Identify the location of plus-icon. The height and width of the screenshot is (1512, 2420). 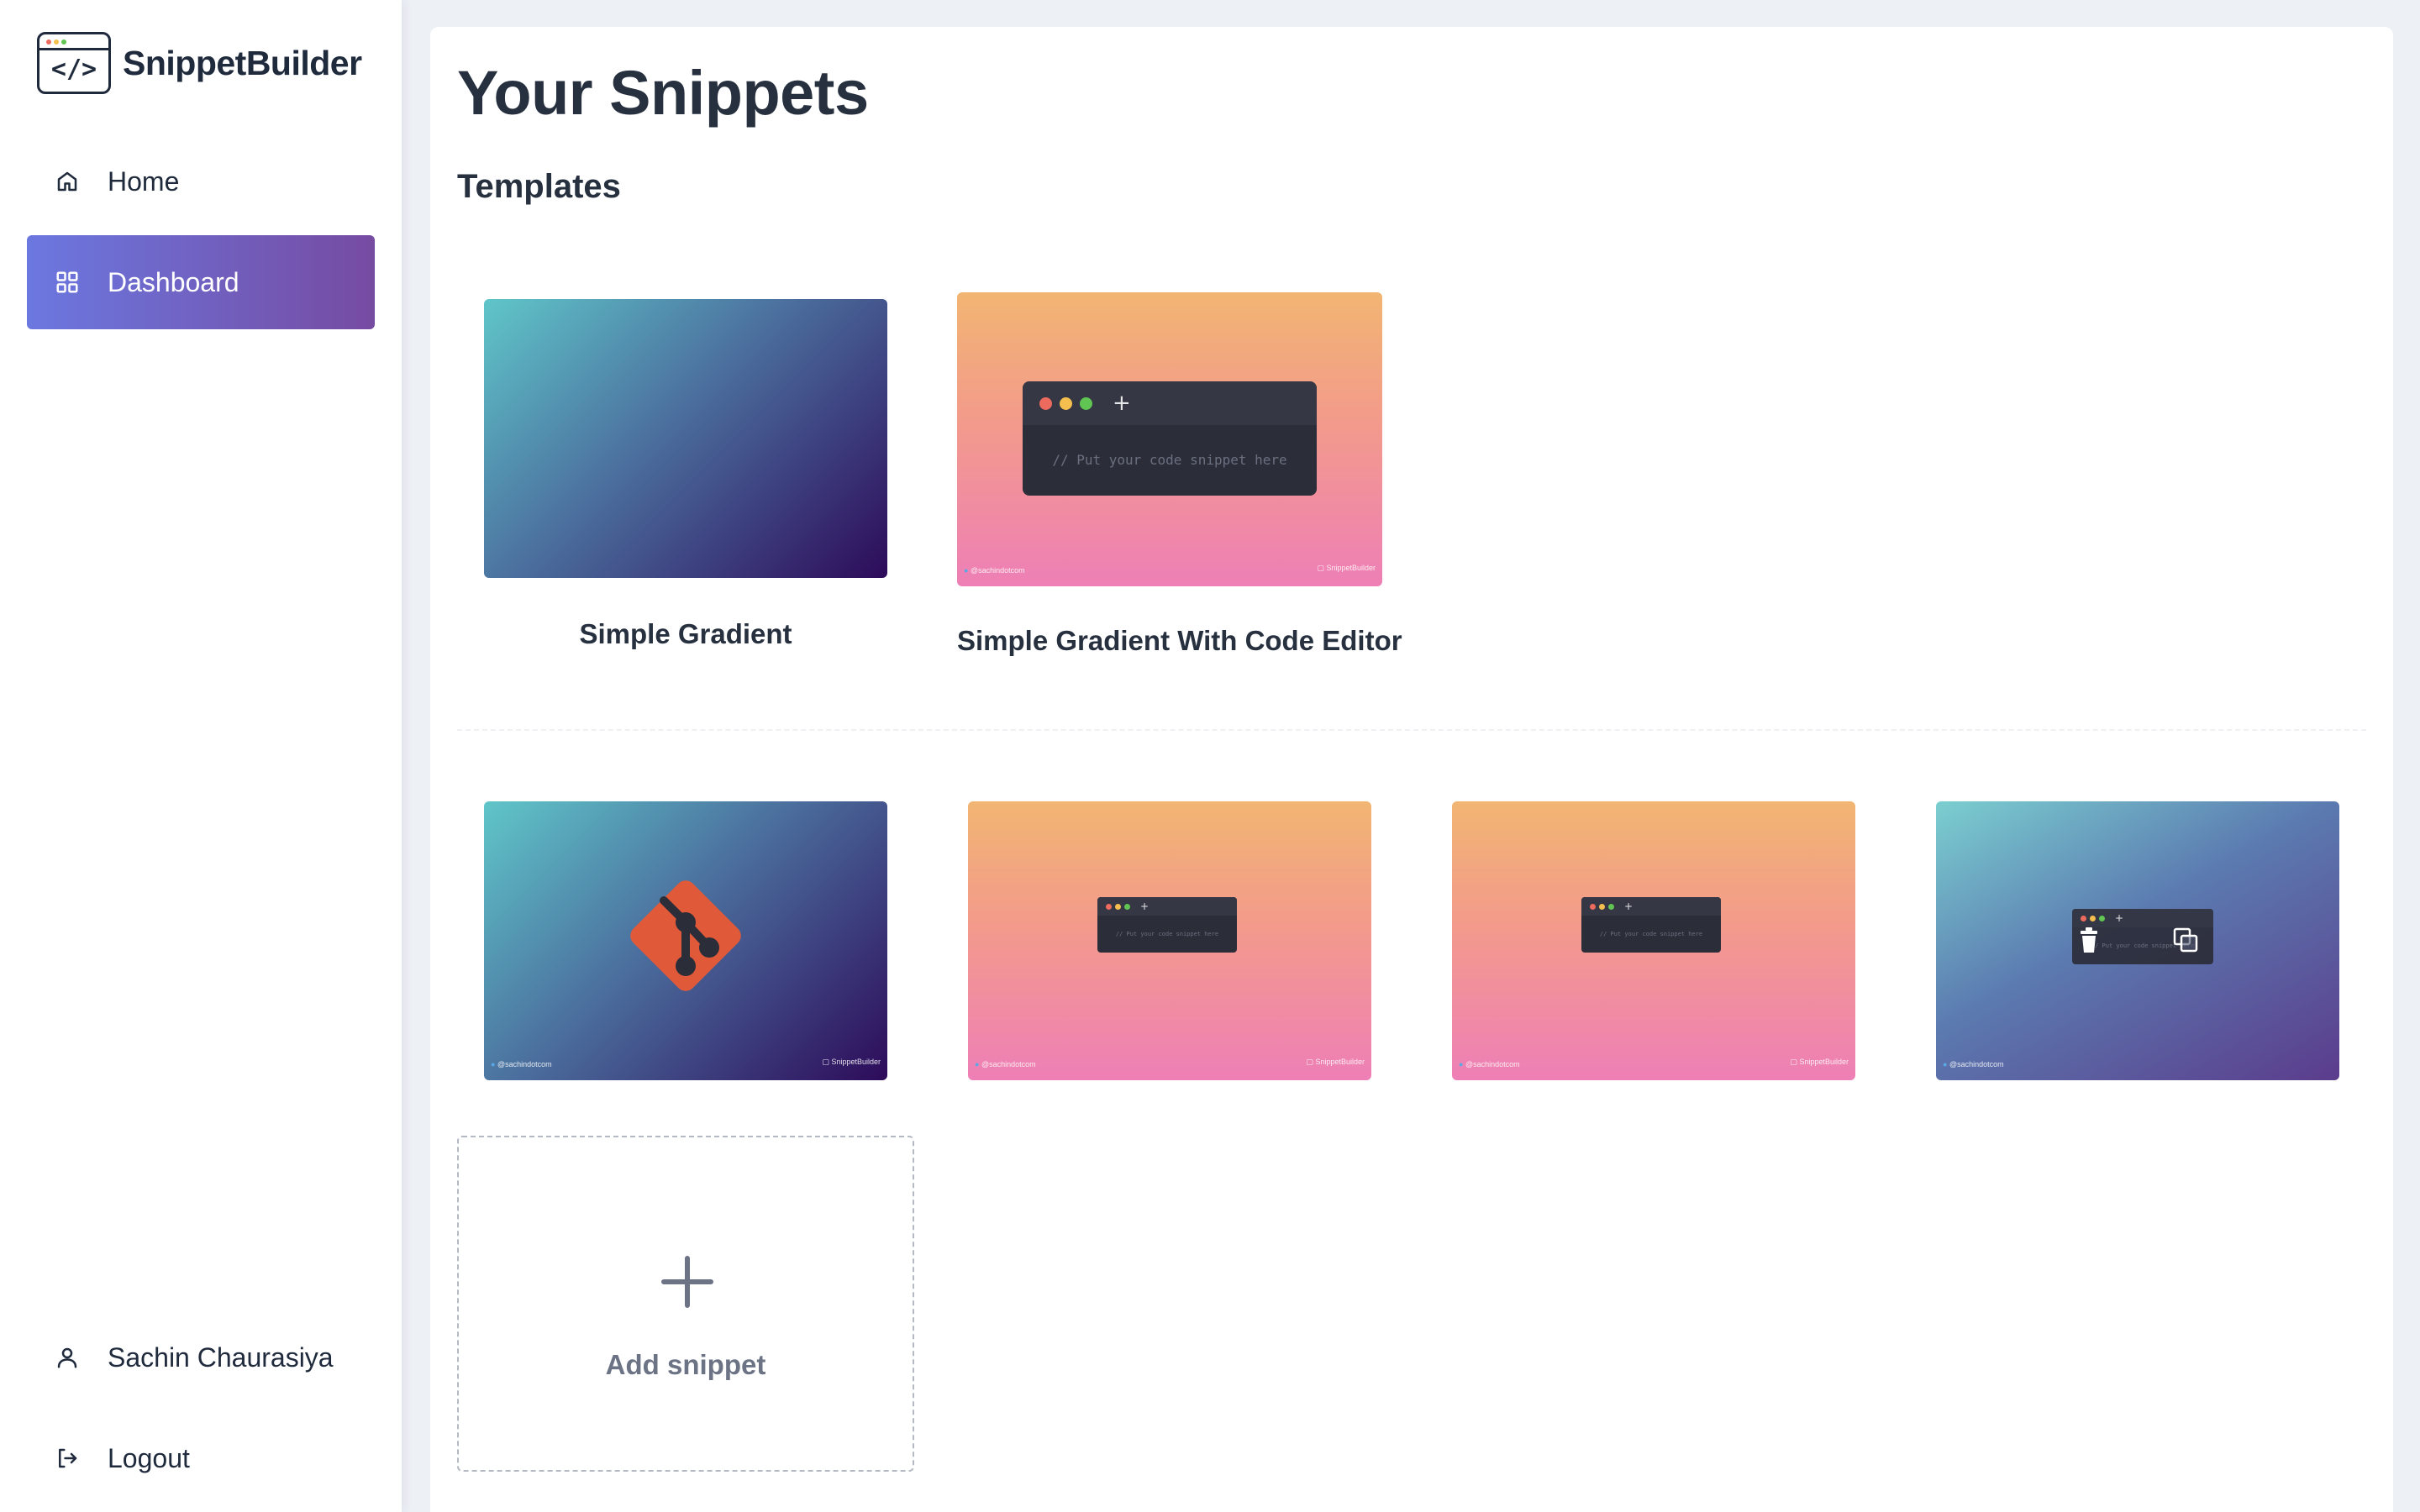
(687, 1282).